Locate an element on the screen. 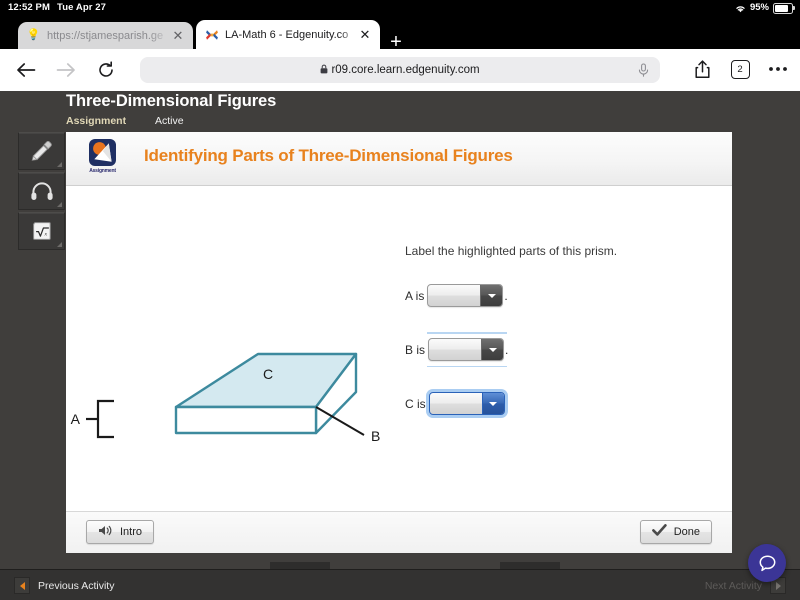 Image resolution: width=800 pixels, height=600 pixels. tab-count-label: 2 is located at coordinates (740, 69).